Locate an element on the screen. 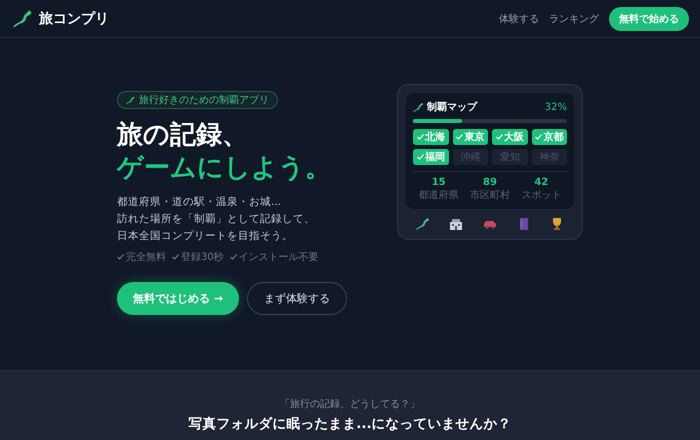  stat-value: 15 is located at coordinates (439, 182).